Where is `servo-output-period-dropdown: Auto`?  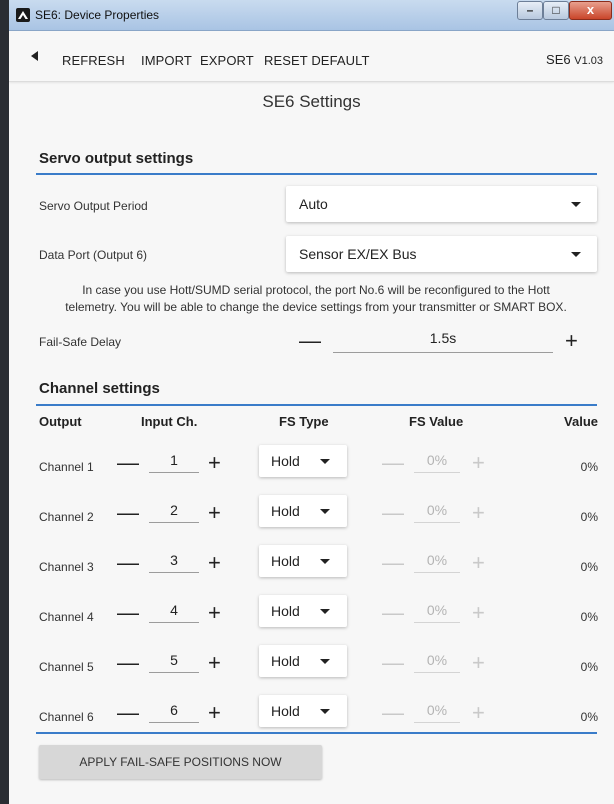 servo-output-period-dropdown: Auto is located at coordinates (441, 204).